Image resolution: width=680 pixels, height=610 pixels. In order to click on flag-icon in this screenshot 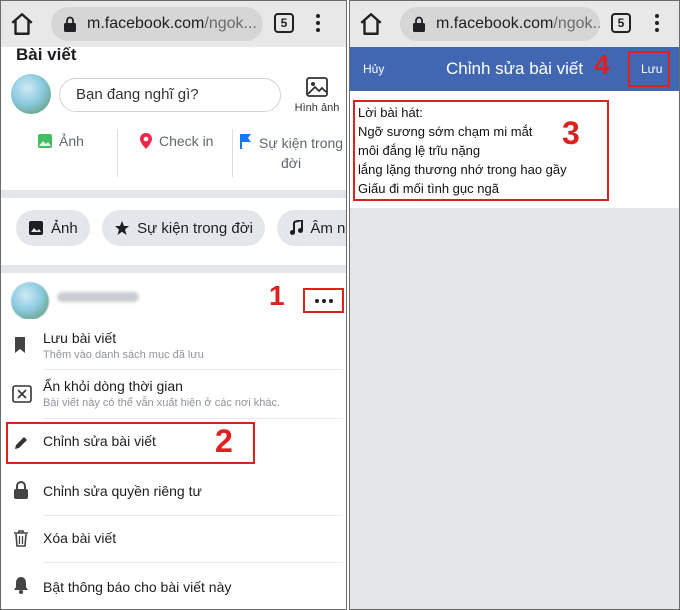, I will do `click(245, 141)`.